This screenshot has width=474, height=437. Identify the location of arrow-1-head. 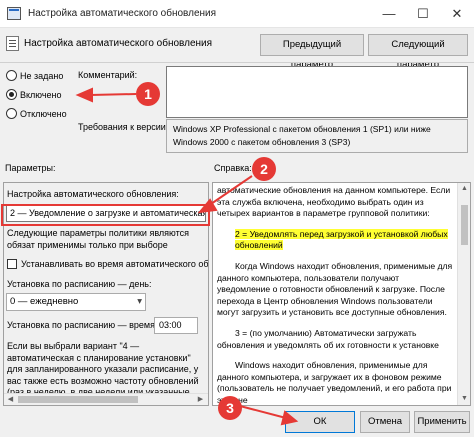
(84, 95).